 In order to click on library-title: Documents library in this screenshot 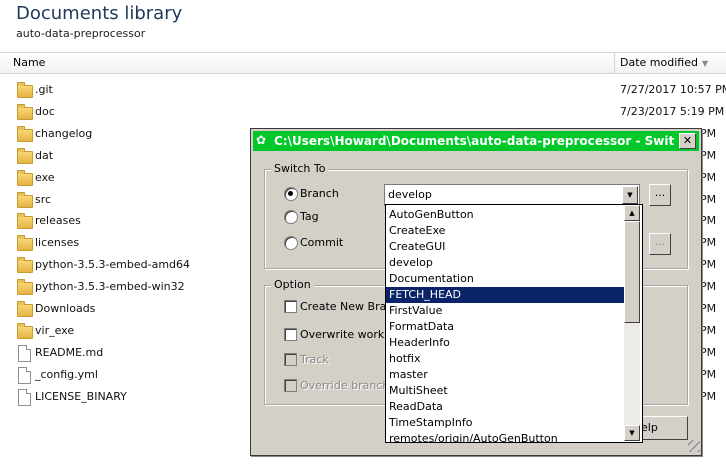, I will do `click(99, 13)`.